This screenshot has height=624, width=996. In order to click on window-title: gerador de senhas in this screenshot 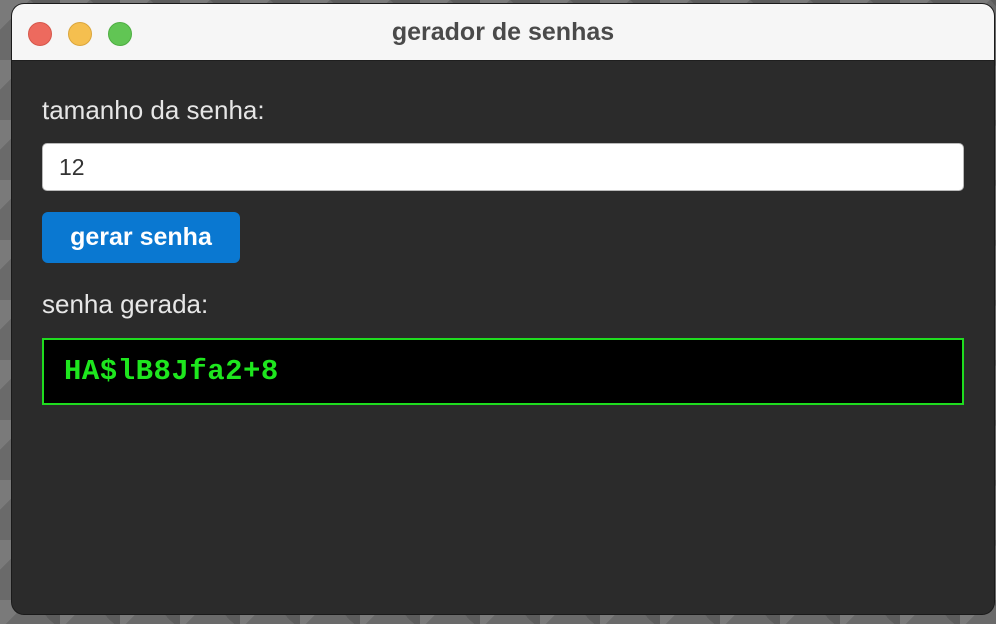, I will do `click(503, 32)`.